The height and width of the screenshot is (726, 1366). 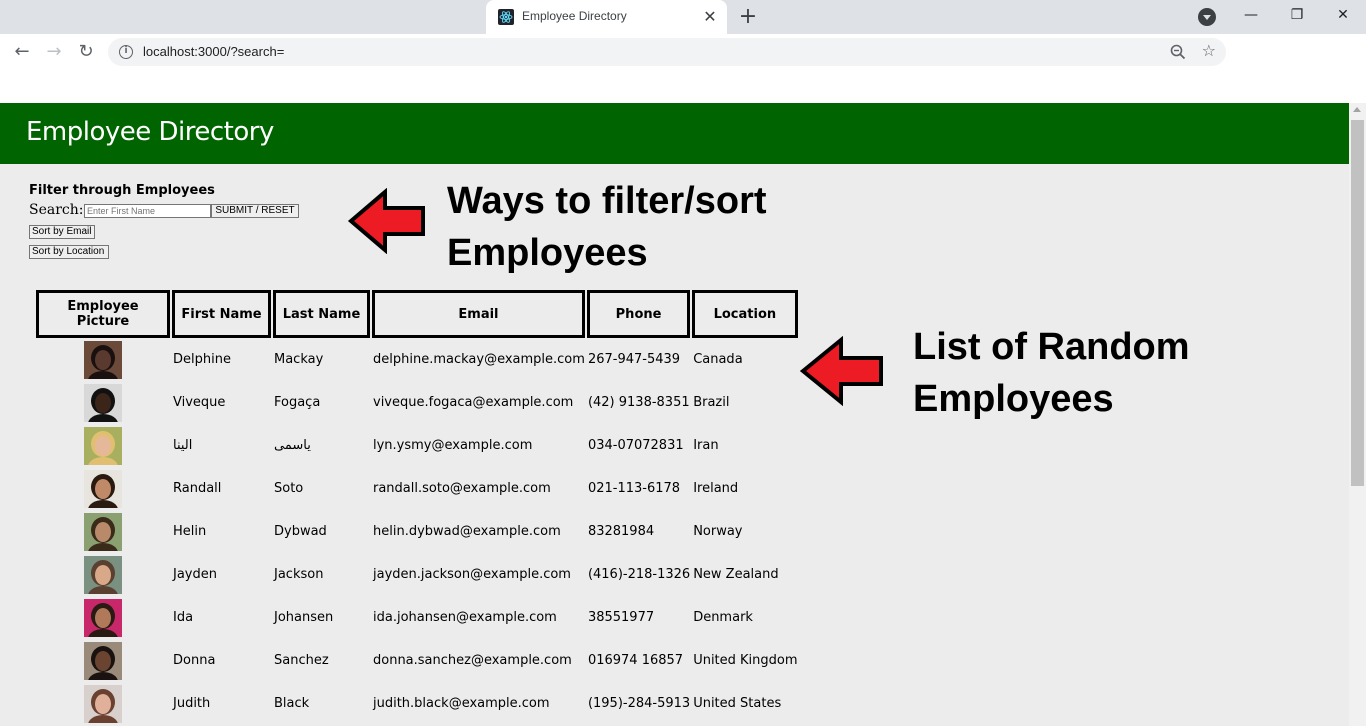 I want to click on first-name-cell: Donna, so click(x=194, y=660).